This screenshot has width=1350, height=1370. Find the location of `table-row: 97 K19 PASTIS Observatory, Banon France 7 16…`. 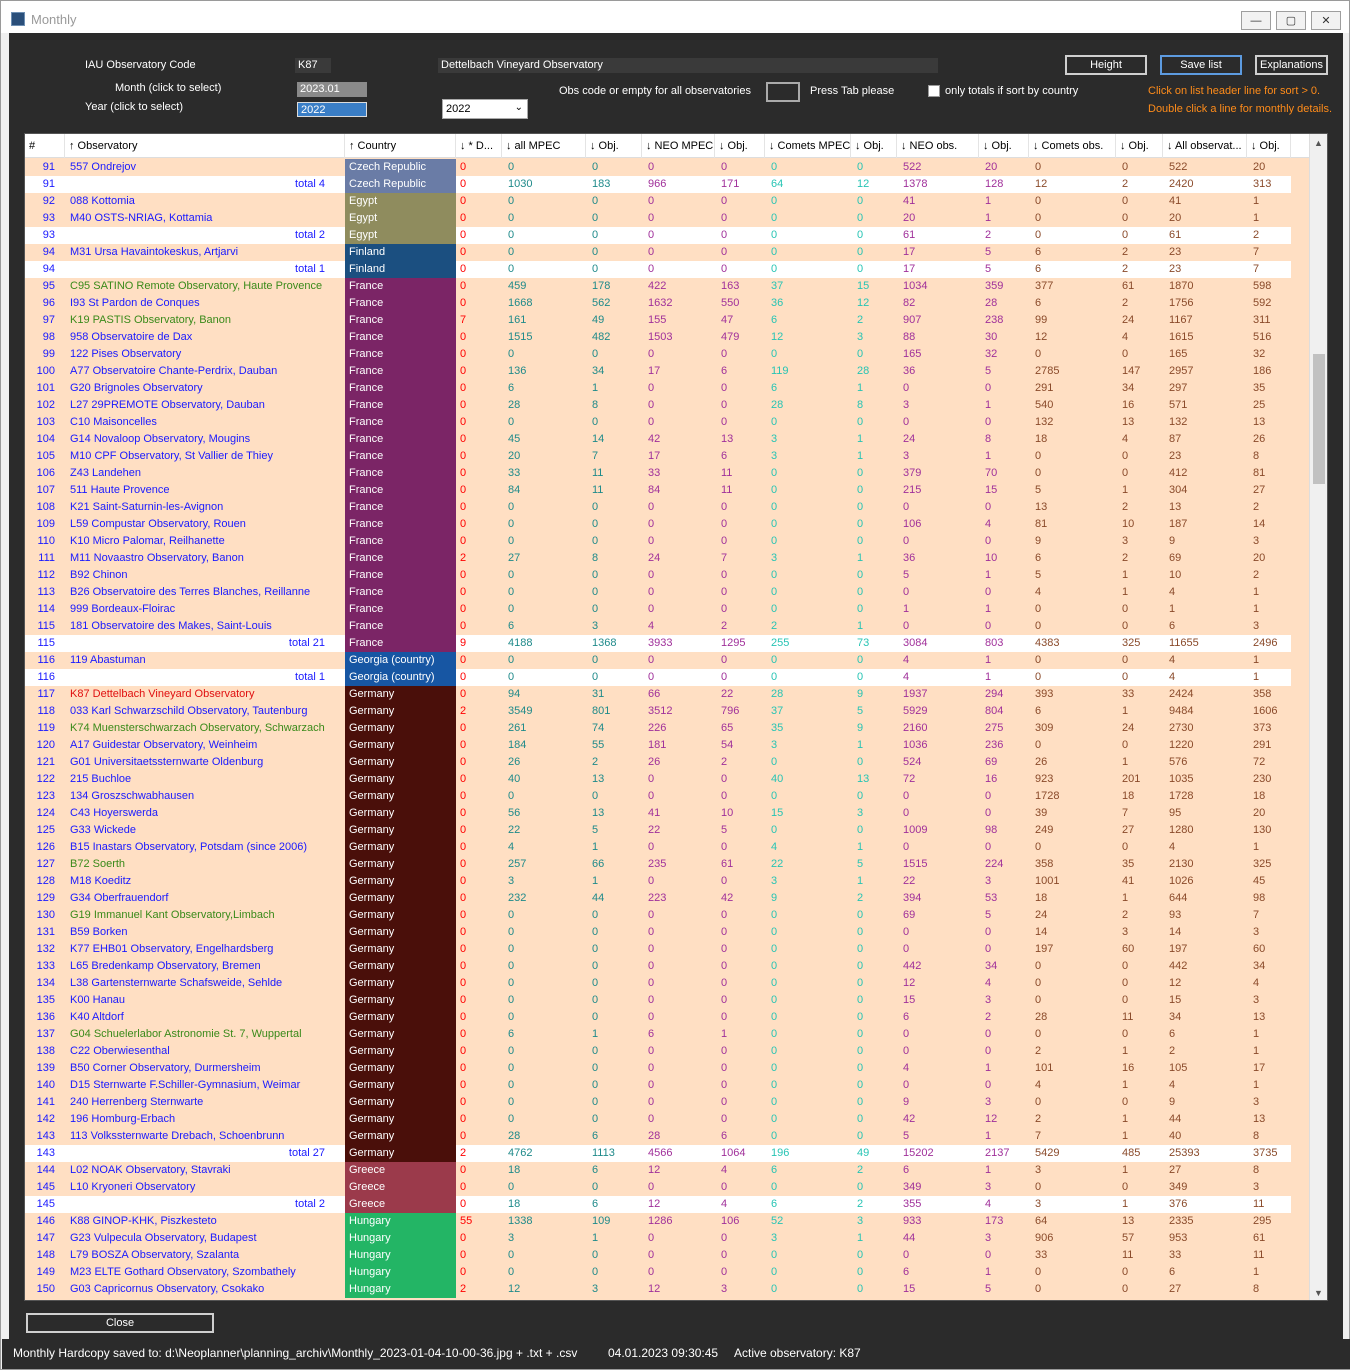

table-row: 97 K19 PASTIS Observatory, Banon France 7 16… is located at coordinates (658, 320).